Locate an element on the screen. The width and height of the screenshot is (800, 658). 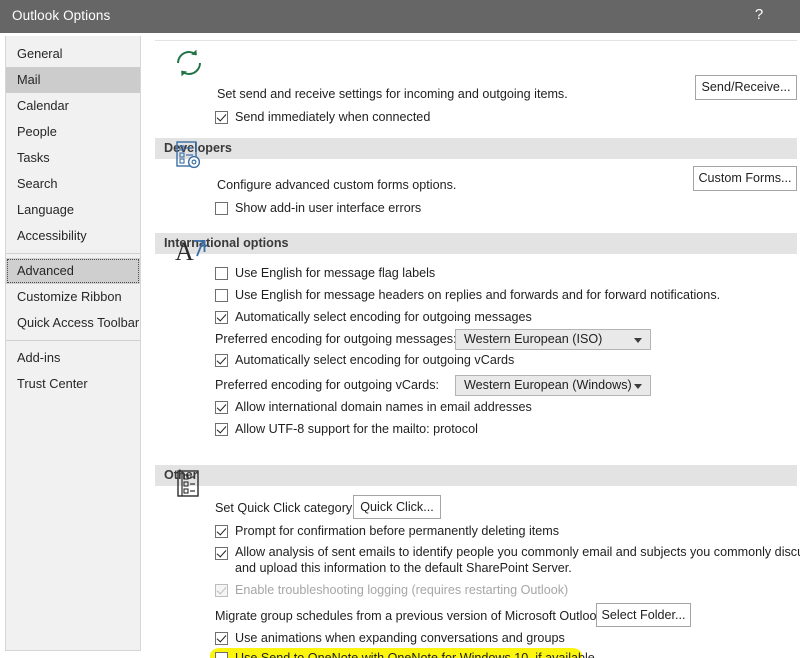
dropdown-value: Western European (Windows) is located at coordinates (548, 385).